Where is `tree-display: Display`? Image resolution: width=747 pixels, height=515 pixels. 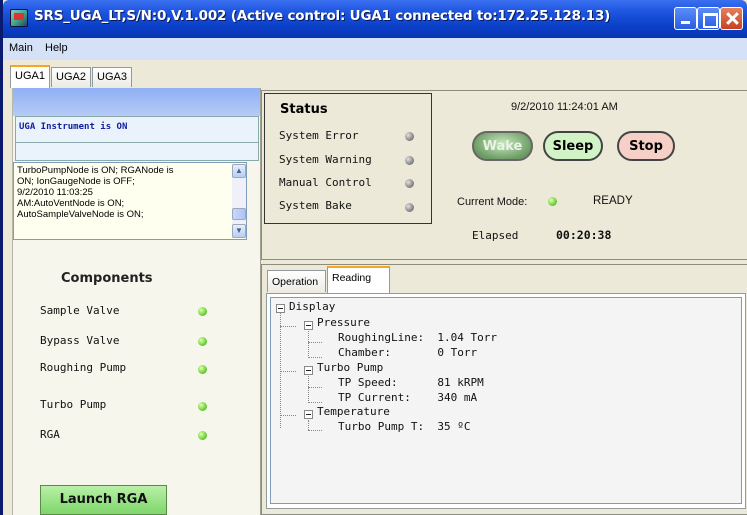
tree-display: Display is located at coordinates (312, 306).